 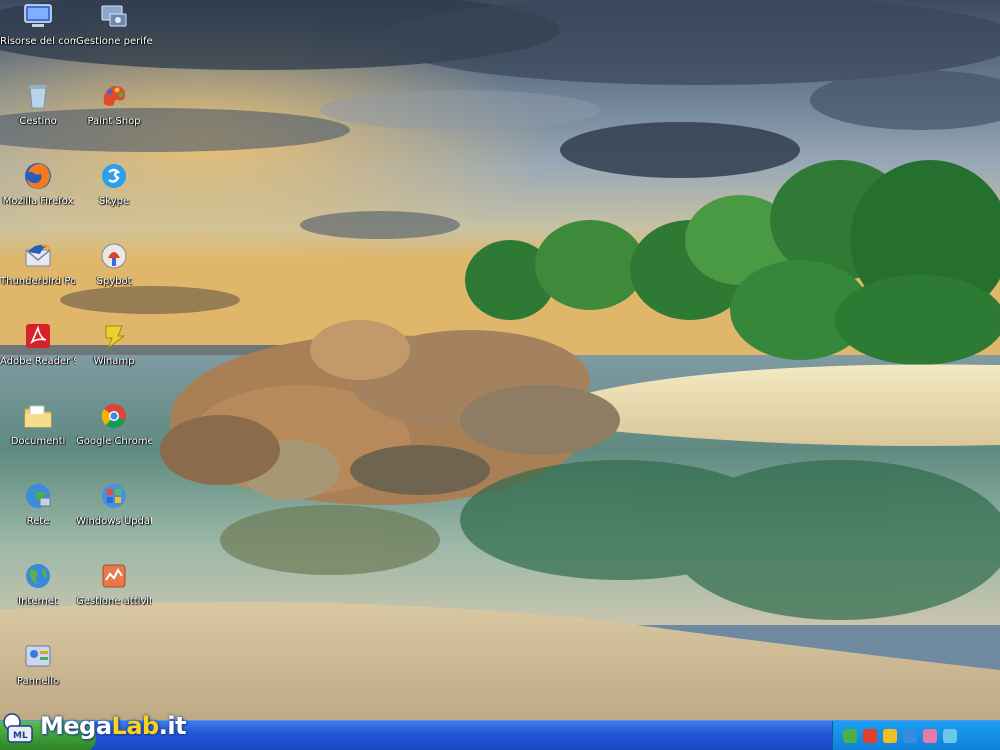 What do you see at coordinates (38, 521) in the screenshot?
I see `desktop-icon-label: Rete` at bounding box center [38, 521].